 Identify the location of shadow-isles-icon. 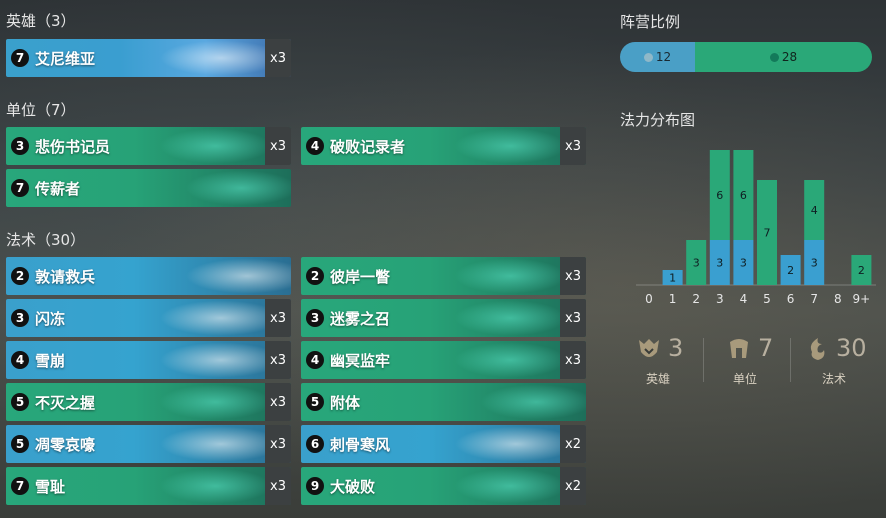
(774, 57).